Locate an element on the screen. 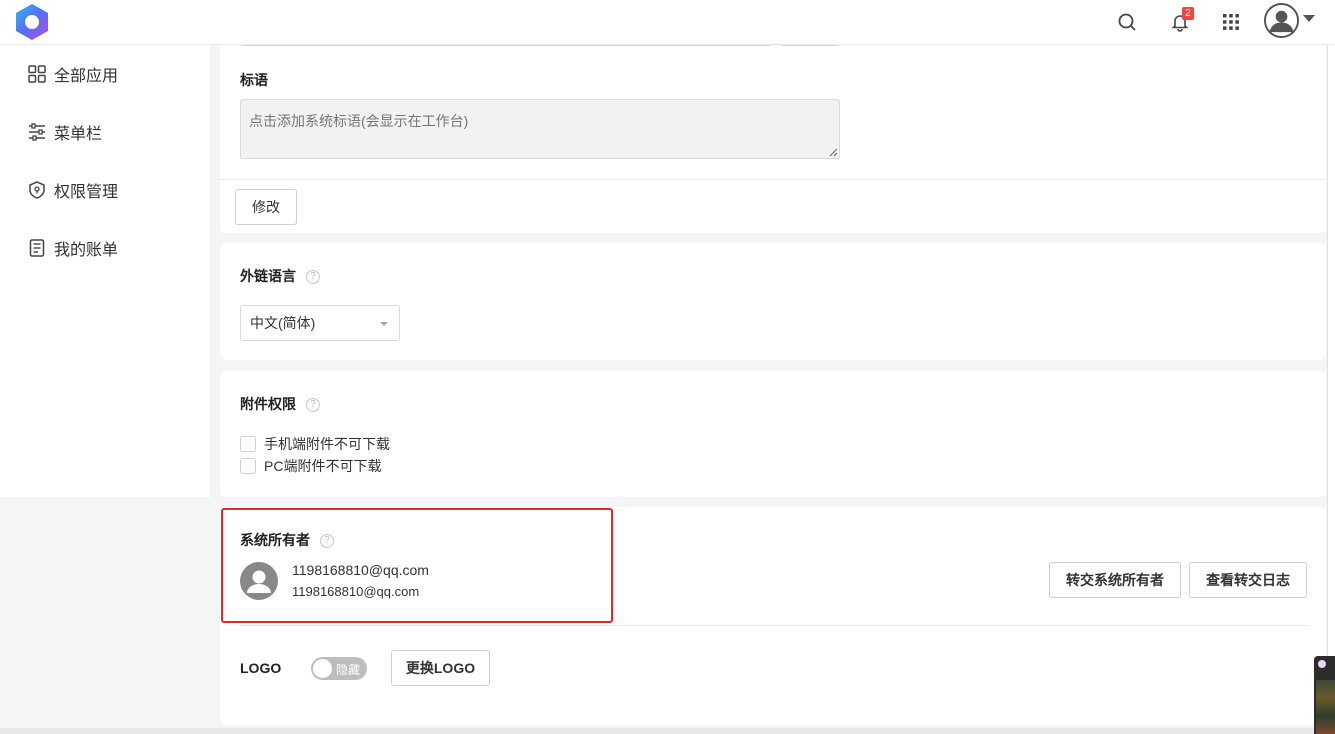 The image size is (1335, 734). checkbox-pc-no-download: PC端附件不可下载 is located at coordinates (310, 466).